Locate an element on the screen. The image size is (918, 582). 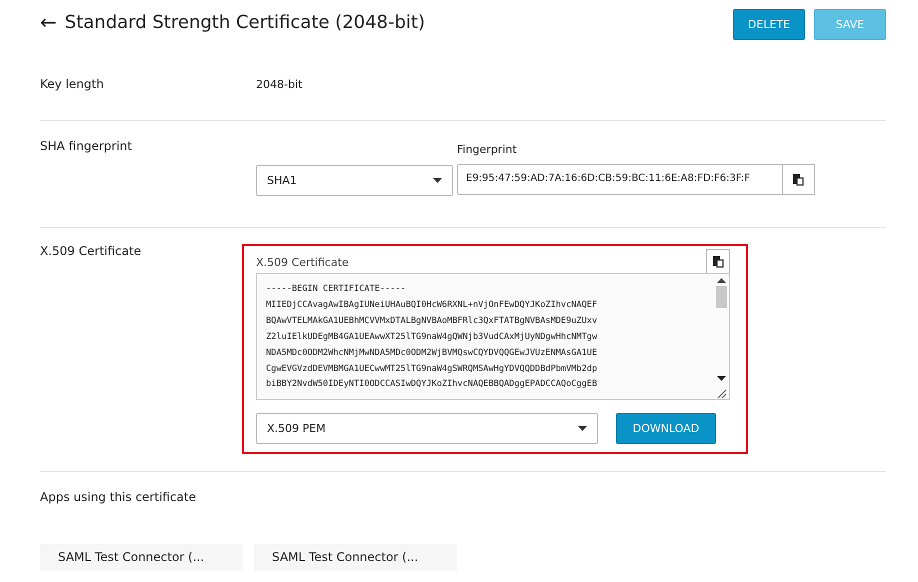
certificate-line: BQAwVTELMAkGA1UEBhMCVVMxDTALBgNVBAoMBFRlc3QxFTATBgNVBAsMDE9uZUxv is located at coordinates (432, 321).